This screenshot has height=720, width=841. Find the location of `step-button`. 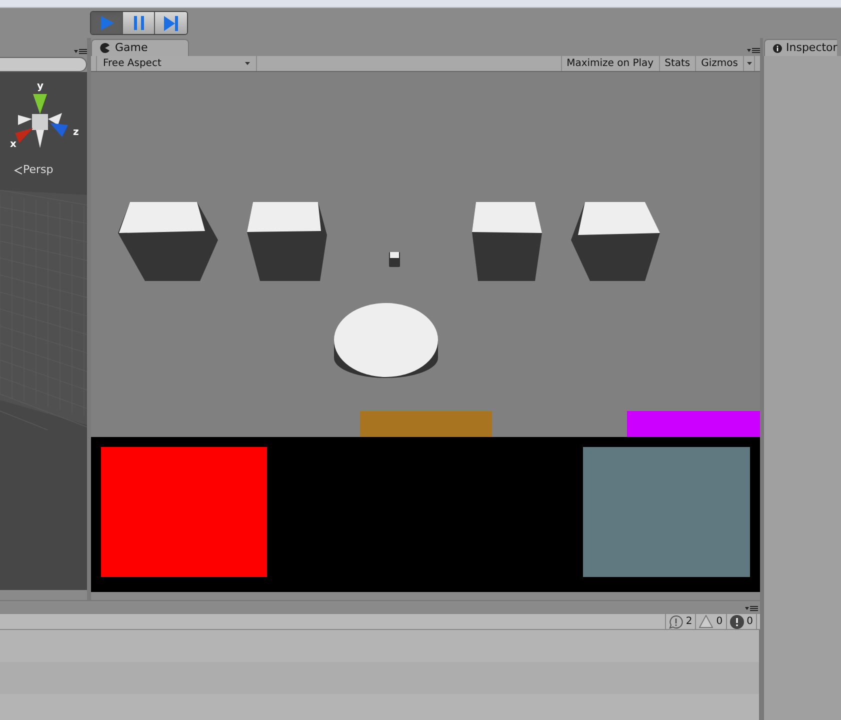

step-button is located at coordinates (171, 23).